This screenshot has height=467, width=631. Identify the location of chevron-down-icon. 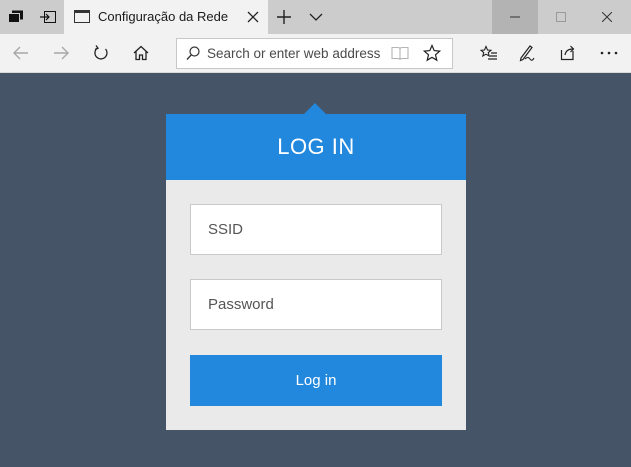
(316, 17).